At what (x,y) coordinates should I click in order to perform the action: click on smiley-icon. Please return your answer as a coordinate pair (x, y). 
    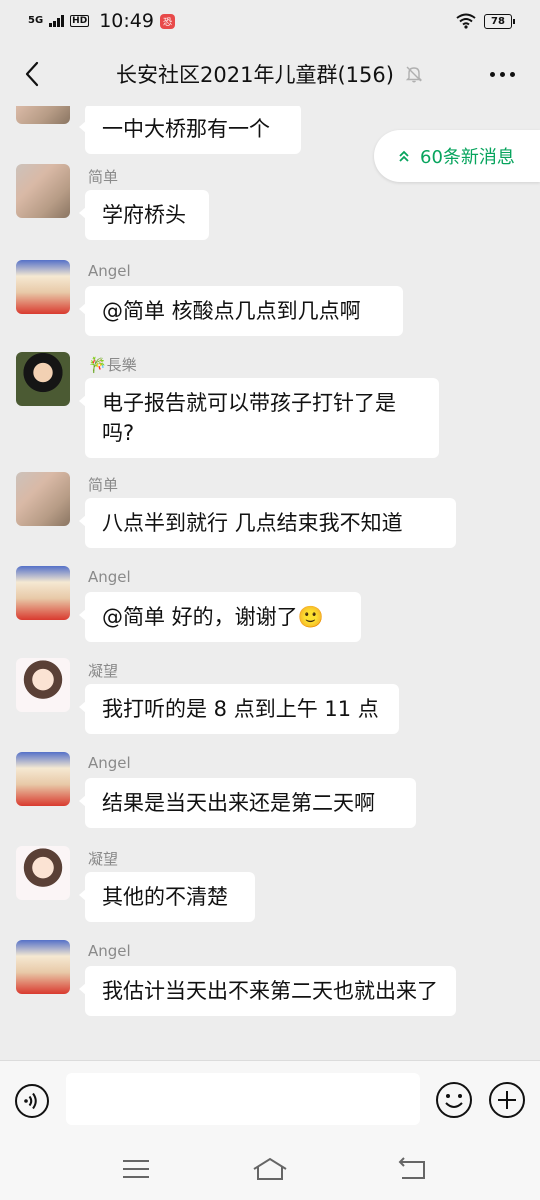
    Looking at the image, I should click on (454, 1100).